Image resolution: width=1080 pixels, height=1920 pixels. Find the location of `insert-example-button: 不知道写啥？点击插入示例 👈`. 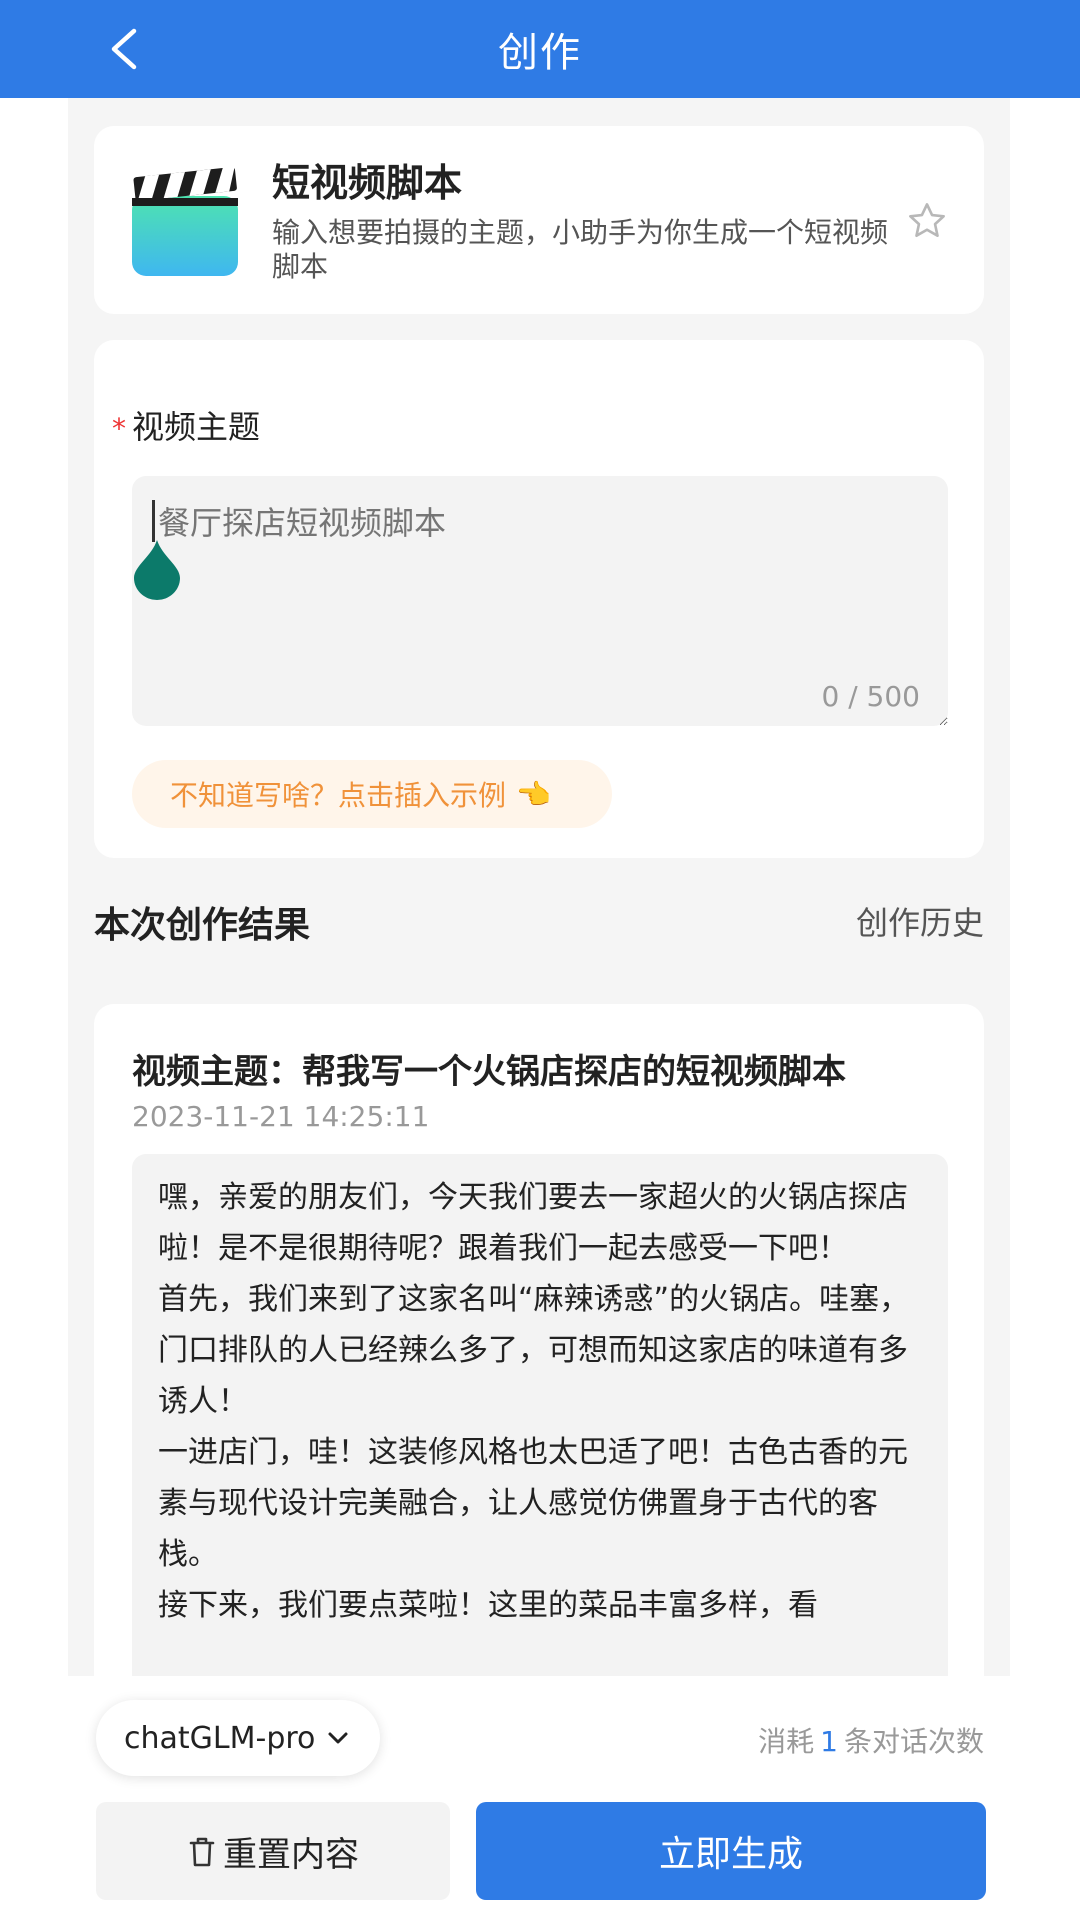

insert-example-button: 不知道写啥？点击插入示例 👈 is located at coordinates (372, 794).